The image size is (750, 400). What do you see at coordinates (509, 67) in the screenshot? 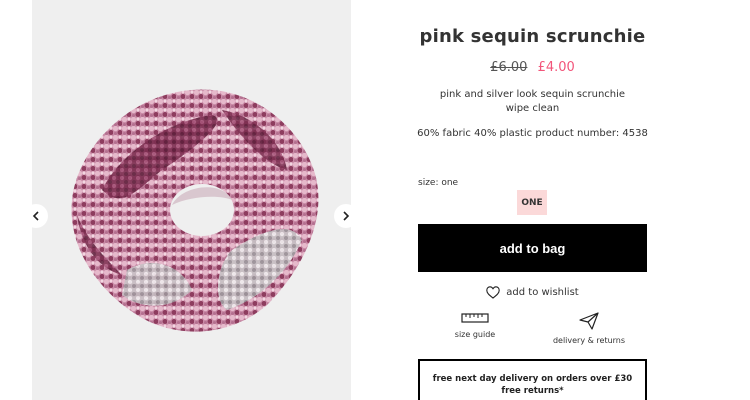
I see `original-price: £6.00` at bounding box center [509, 67].